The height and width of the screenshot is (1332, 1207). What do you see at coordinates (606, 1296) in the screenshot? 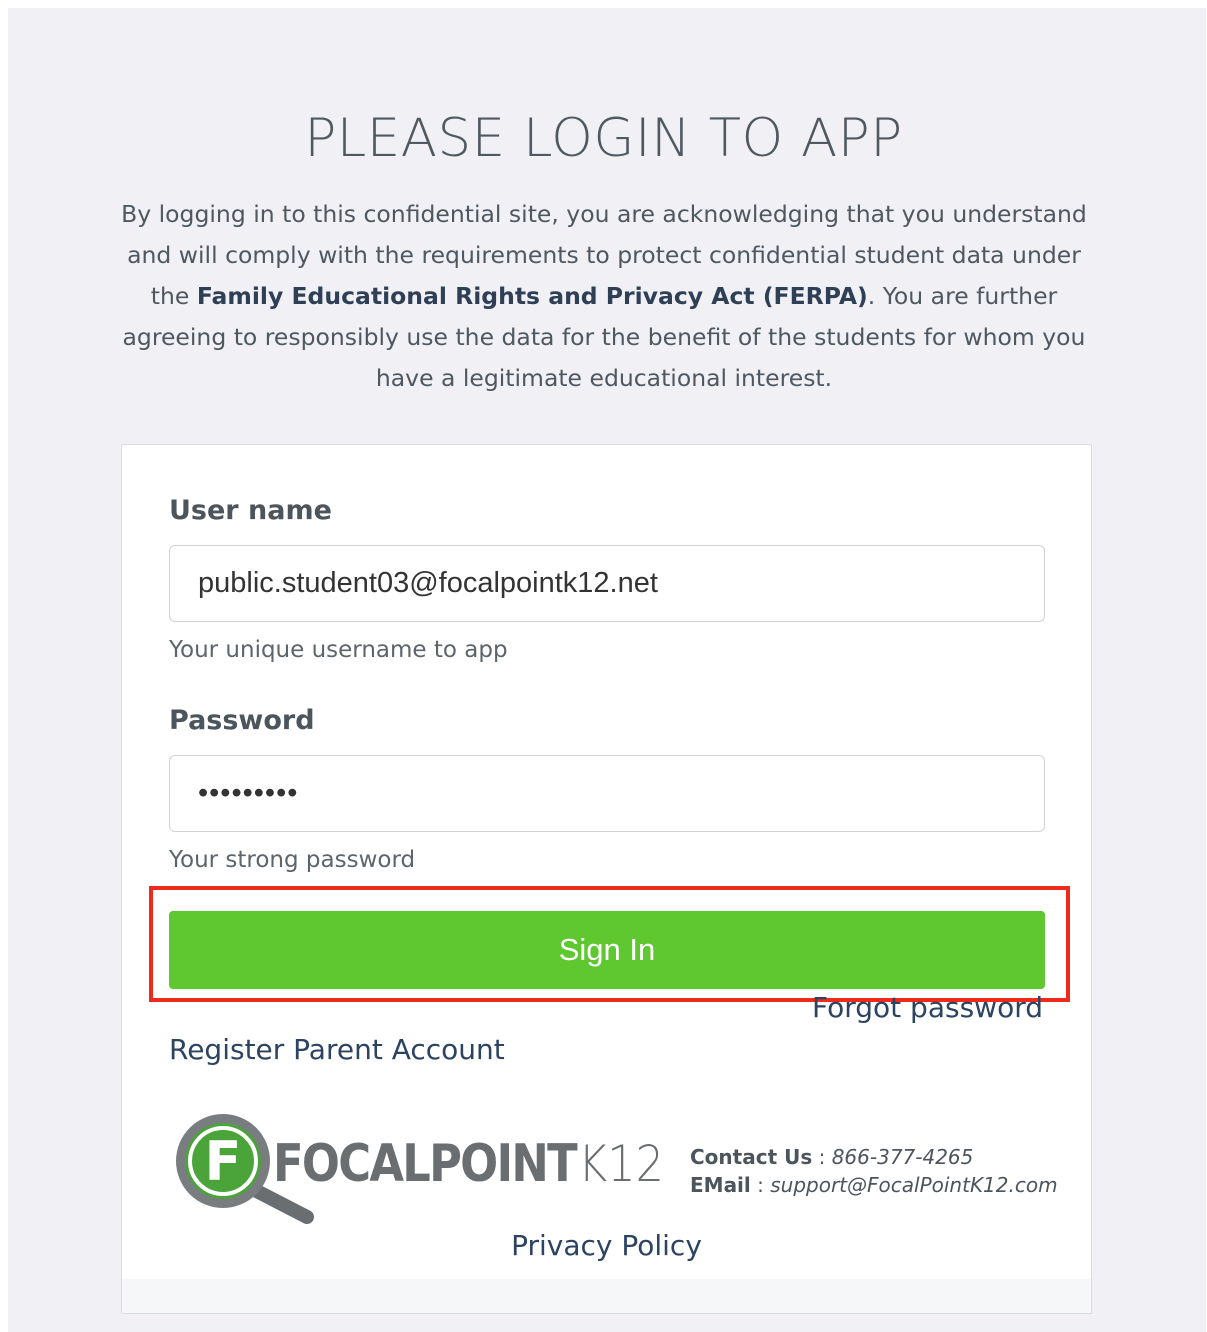
I see `card-footer-band` at bounding box center [606, 1296].